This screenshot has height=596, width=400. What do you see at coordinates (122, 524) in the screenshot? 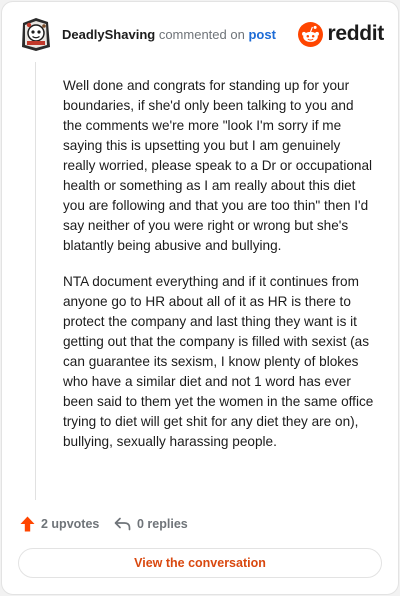
I see `reply-arrow-icon` at bounding box center [122, 524].